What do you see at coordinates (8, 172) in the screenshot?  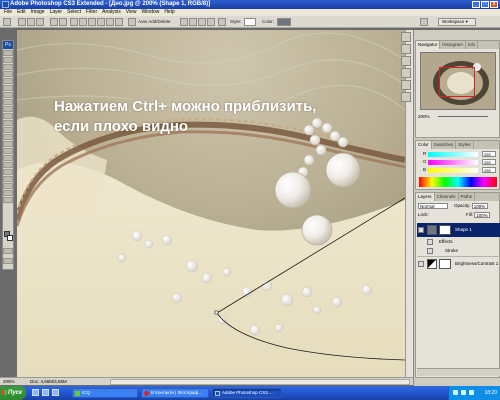 I see `shape-tool-icon` at bounding box center [8, 172].